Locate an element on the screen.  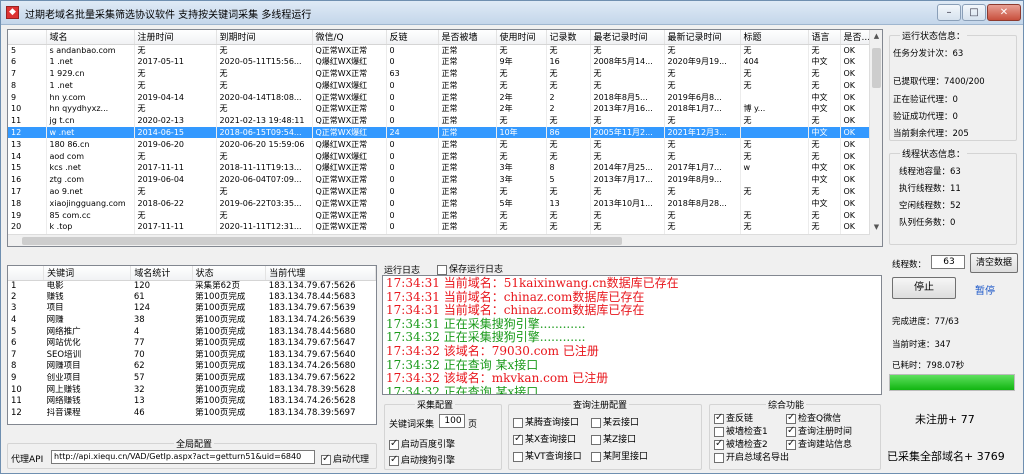
scroll-up-arrow-icon: ▲ is located at coordinates (876, 36).